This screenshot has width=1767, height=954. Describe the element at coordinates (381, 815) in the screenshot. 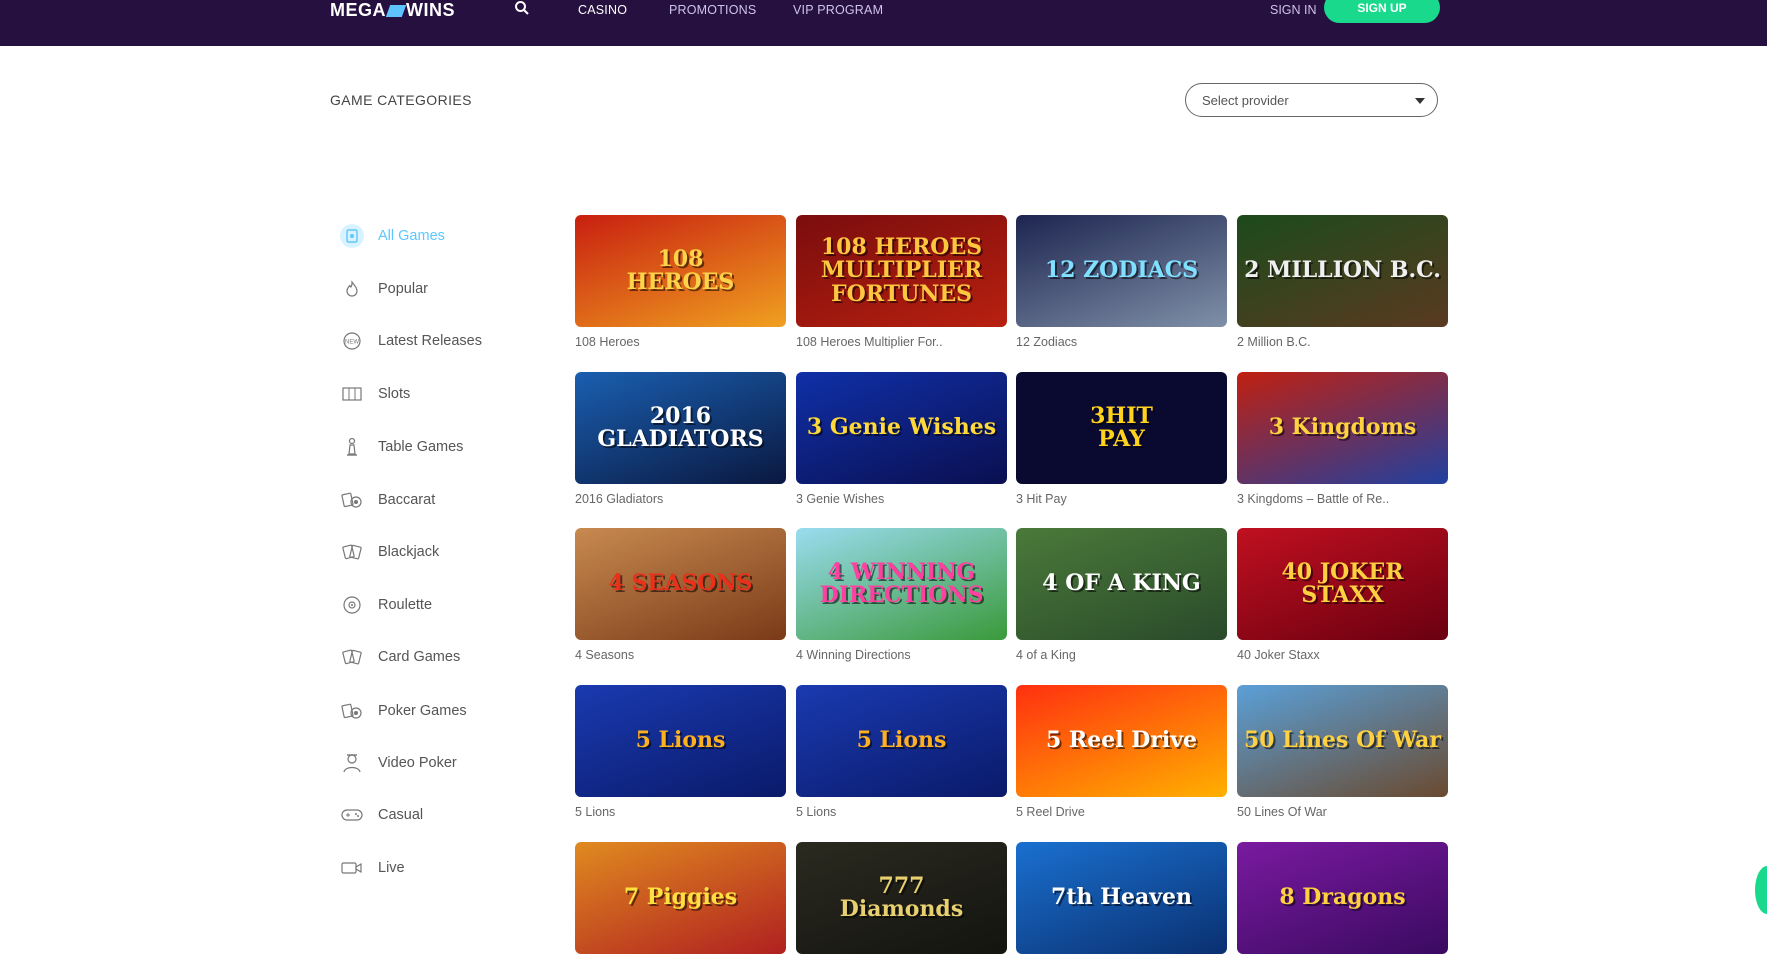

I see `sidebar-item-casual: Casual` at that location.